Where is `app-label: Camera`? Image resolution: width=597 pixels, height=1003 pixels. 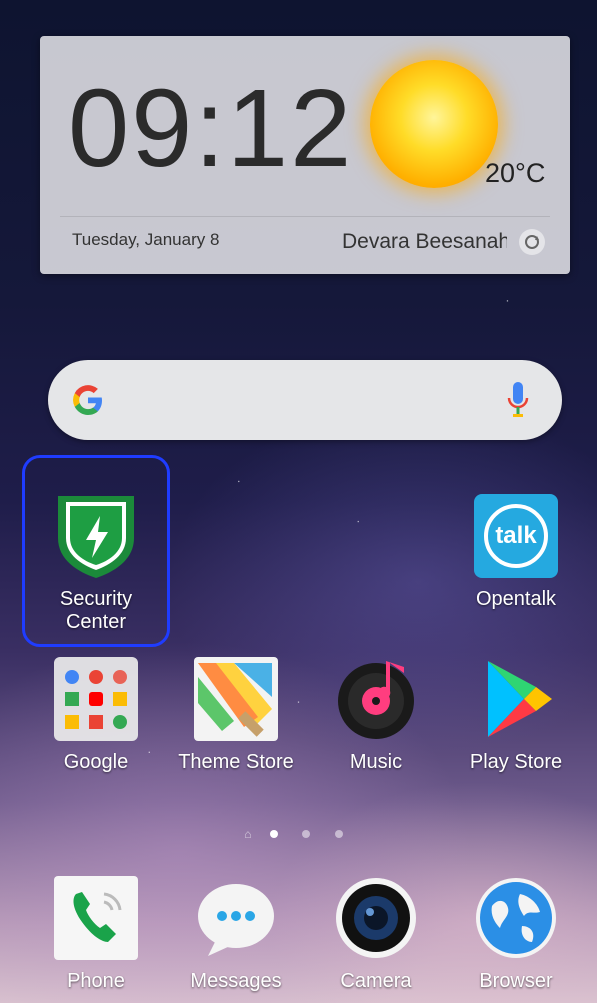
app-label: Camera is located at coordinates (376, 981).